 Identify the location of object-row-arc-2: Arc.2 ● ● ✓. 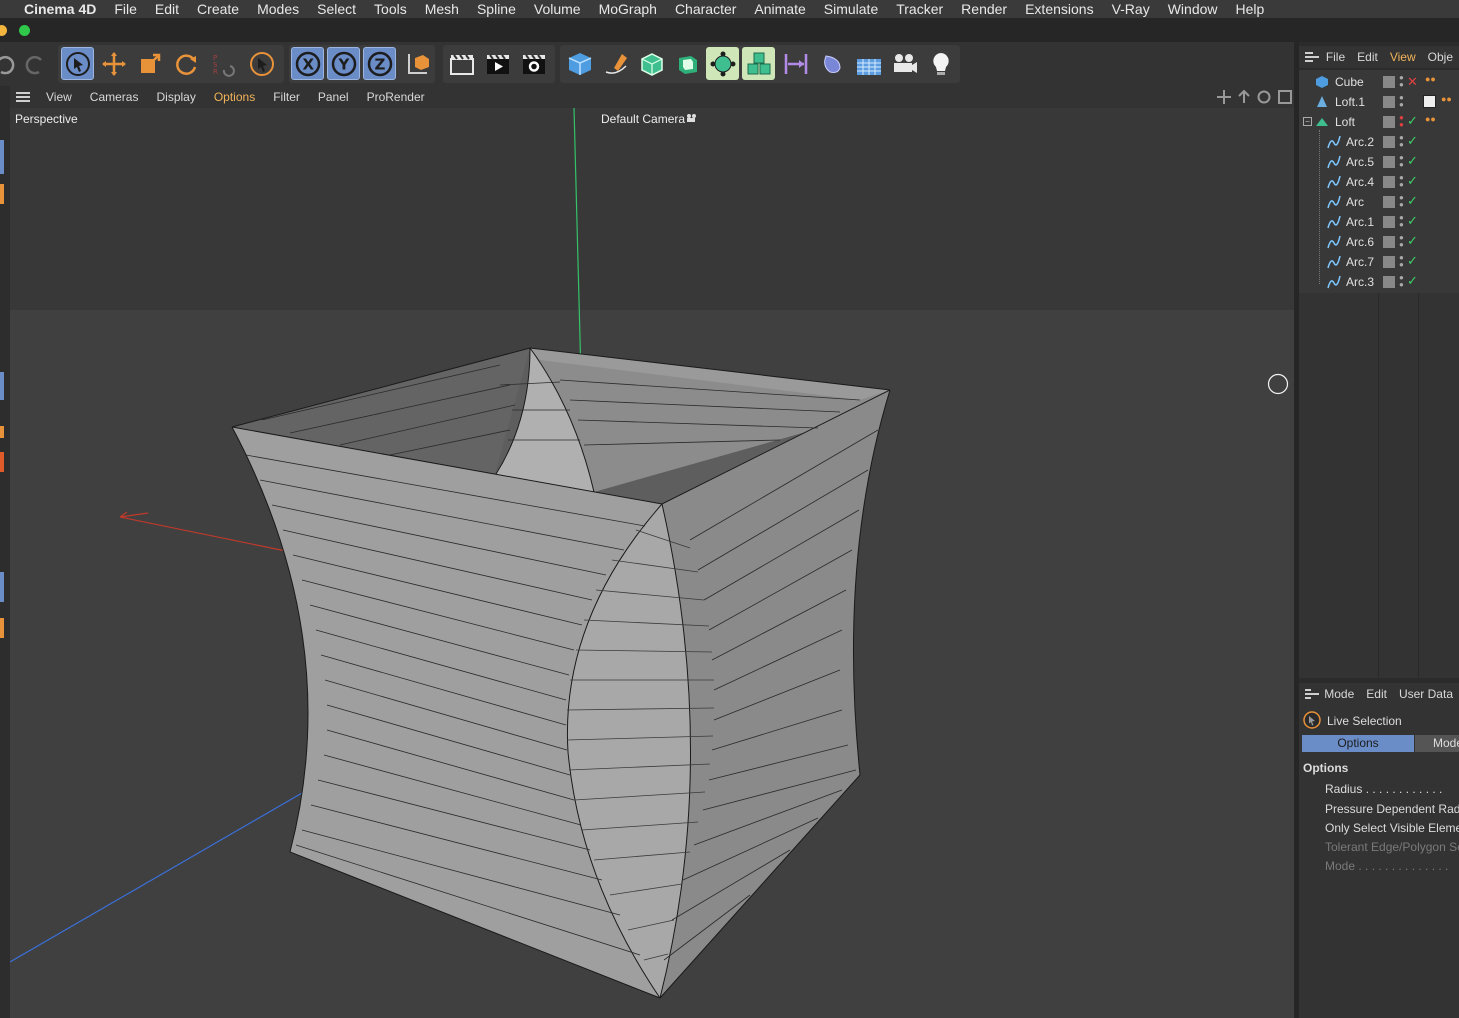
(1379, 142).